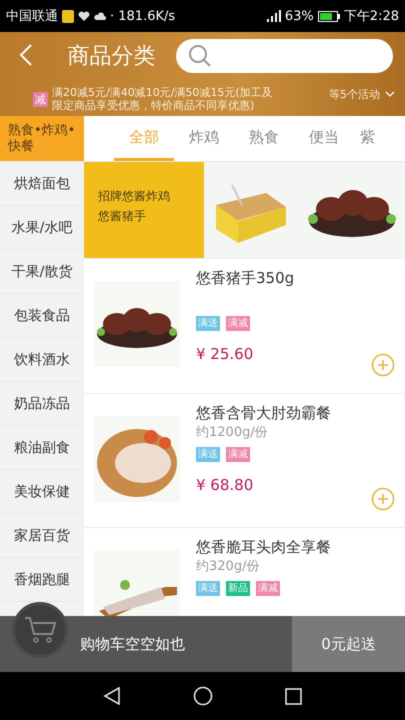 The image size is (405, 720). I want to click on chevron-left-icon, so click(25, 54).